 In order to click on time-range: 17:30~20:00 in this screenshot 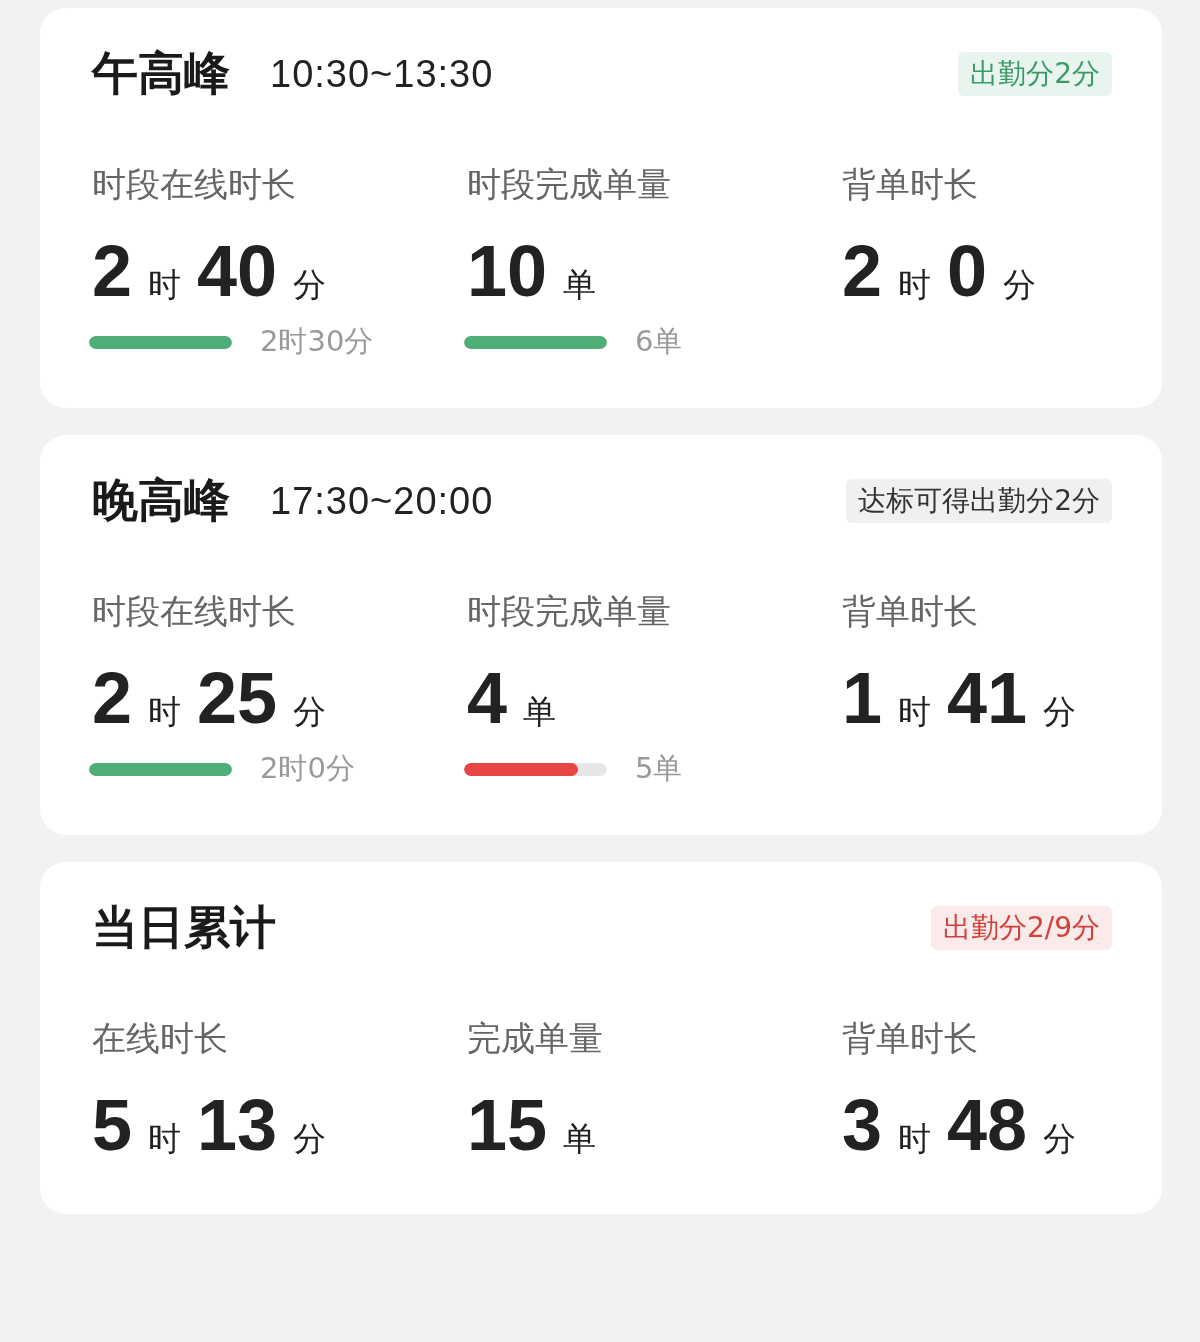, I will do `click(382, 501)`.